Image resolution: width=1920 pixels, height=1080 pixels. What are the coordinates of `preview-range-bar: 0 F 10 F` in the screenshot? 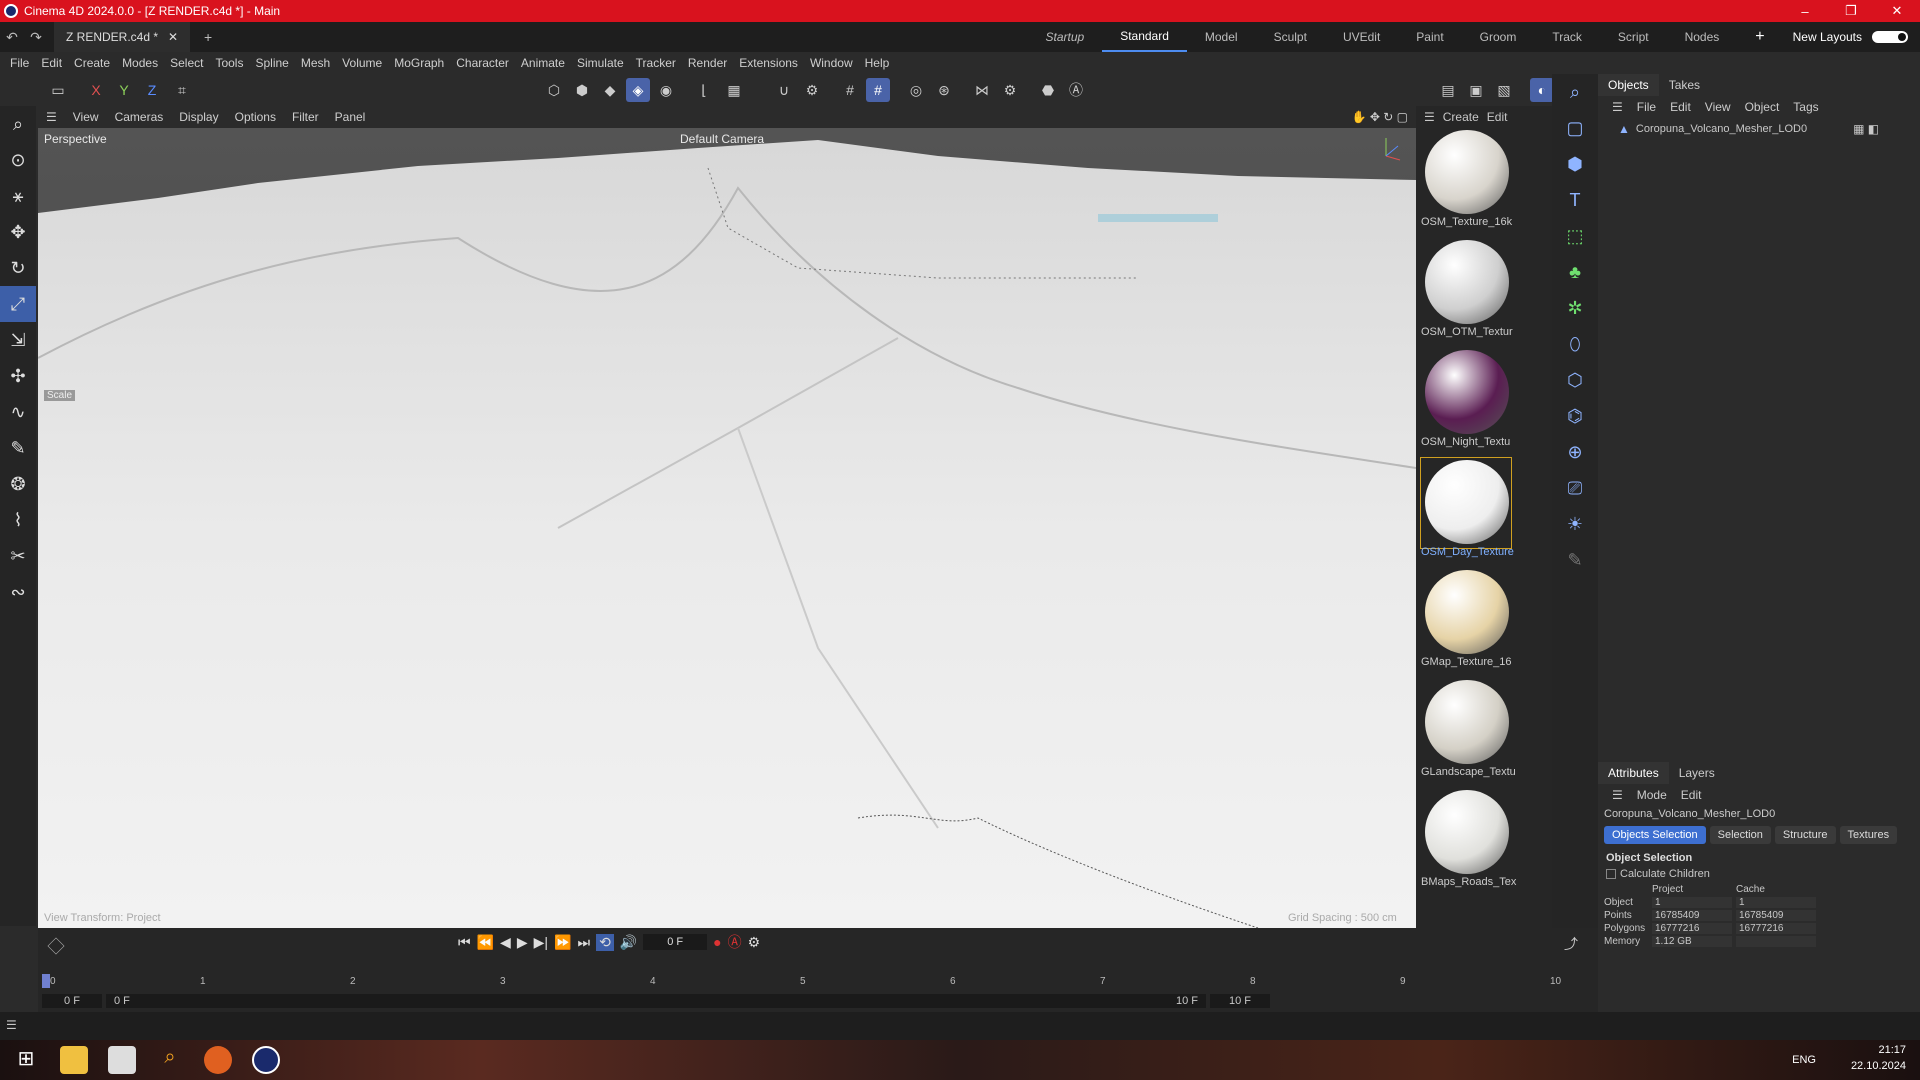 It's located at (656, 1001).